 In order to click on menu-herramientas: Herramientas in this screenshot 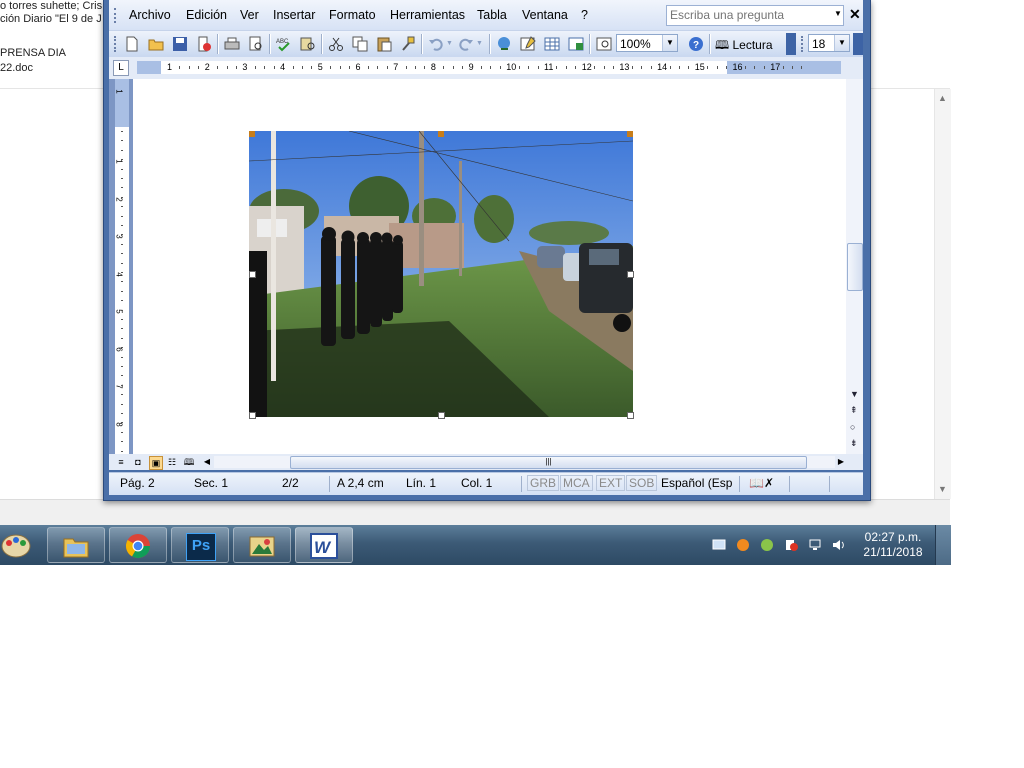, I will do `click(427, 15)`.